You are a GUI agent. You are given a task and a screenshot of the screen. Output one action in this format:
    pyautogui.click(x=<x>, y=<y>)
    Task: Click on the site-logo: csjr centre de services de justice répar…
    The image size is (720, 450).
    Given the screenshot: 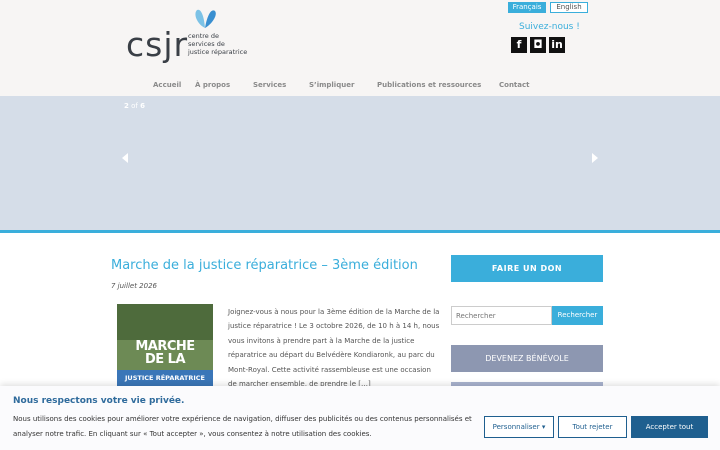 What is the action you would take?
    pyautogui.click(x=196, y=38)
    